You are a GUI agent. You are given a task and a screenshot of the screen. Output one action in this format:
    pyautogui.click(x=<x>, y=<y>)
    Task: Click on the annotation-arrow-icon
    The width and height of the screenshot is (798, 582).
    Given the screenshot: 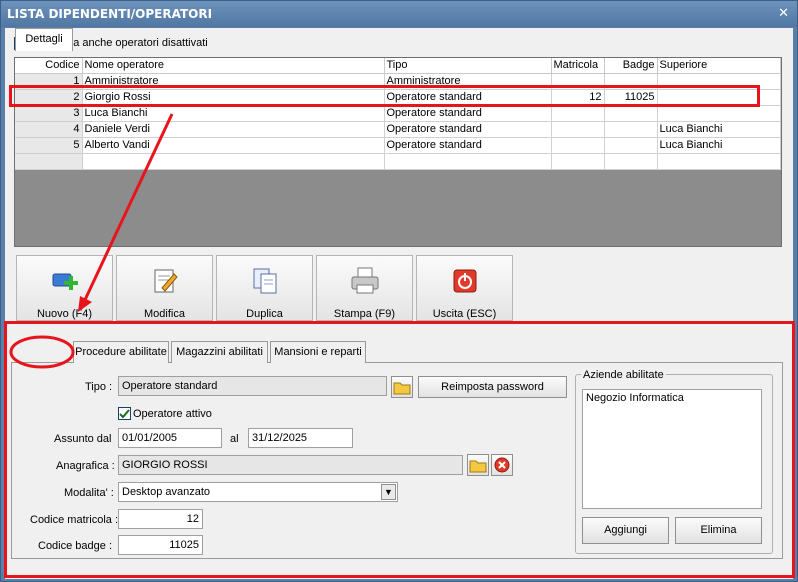 What is the action you would take?
    pyautogui.click(x=126, y=212)
    